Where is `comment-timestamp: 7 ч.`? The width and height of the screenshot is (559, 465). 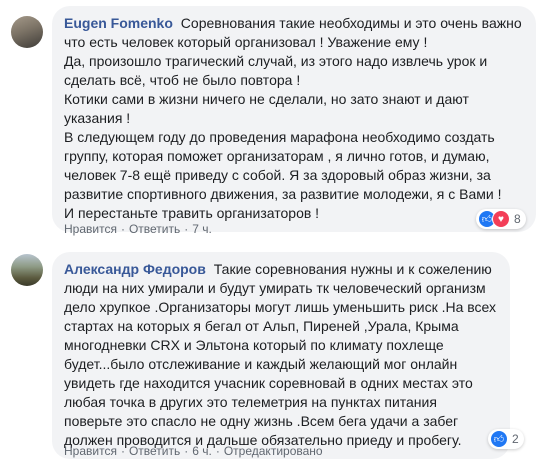 comment-timestamp: 7 ч. is located at coordinates (202, 229).